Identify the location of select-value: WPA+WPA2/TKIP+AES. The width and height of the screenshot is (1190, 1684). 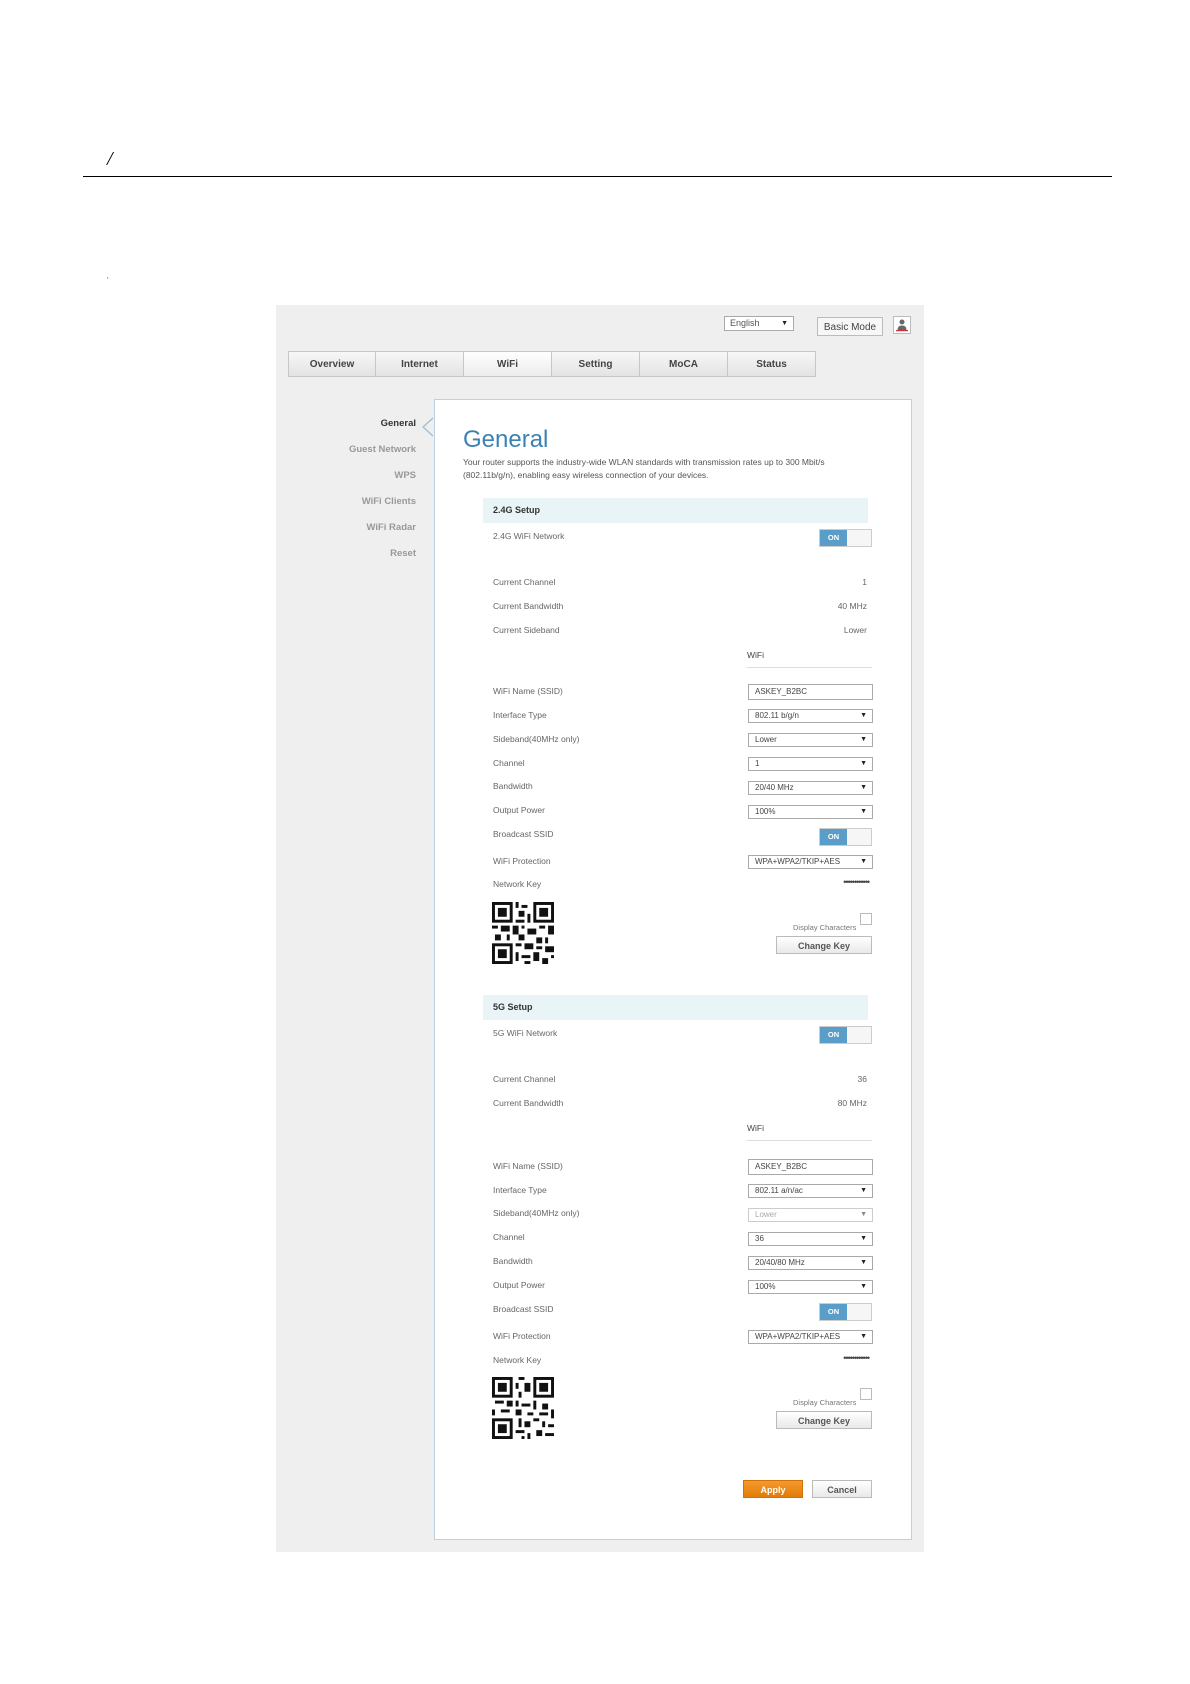
(798, 1336).